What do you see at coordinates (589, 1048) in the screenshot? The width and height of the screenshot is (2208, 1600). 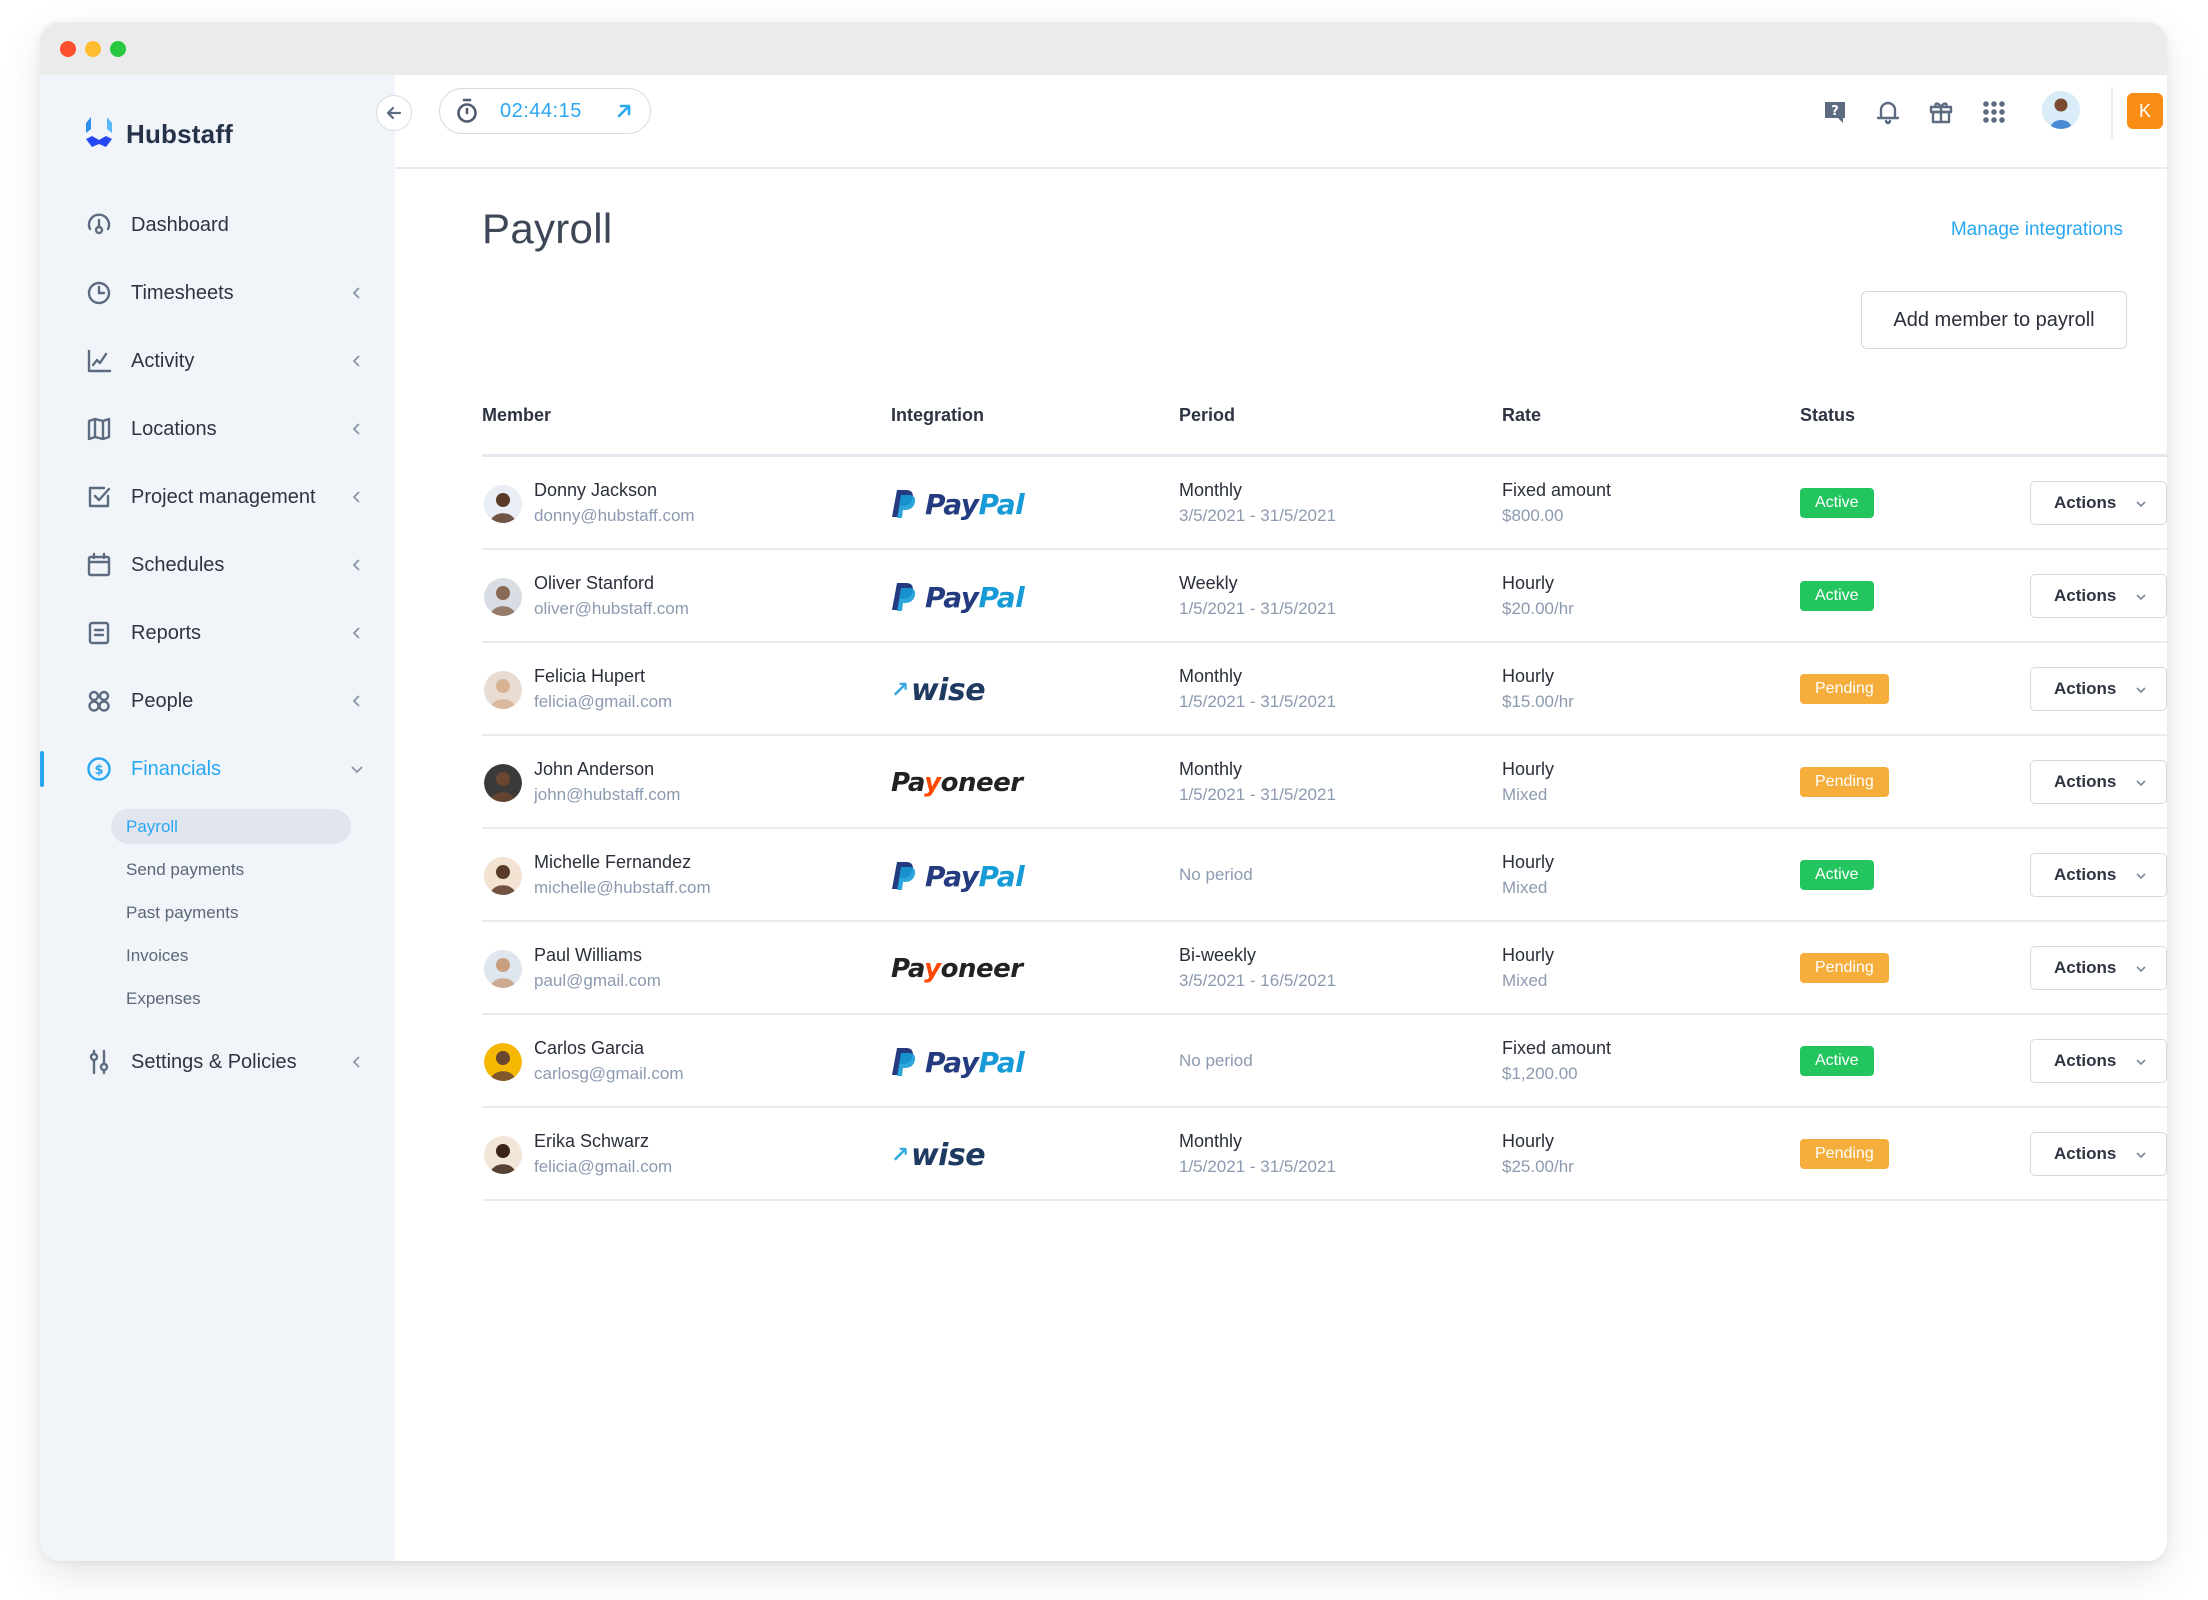 I see `member-name: Carlos Garcia` at bounding box center [589, 1048].